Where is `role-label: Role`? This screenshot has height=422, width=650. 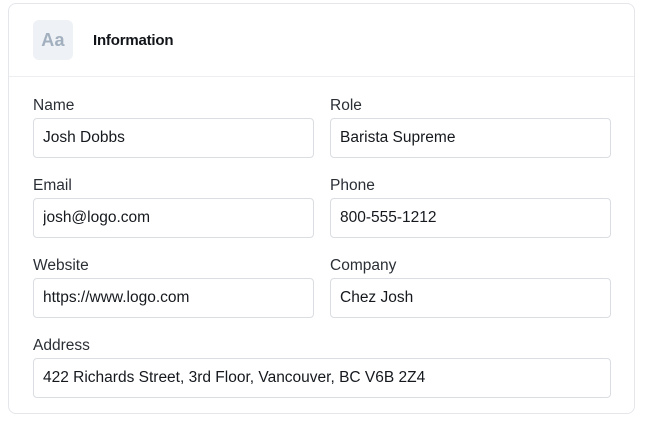
role-label: Role is located at coordinates (346, 105).